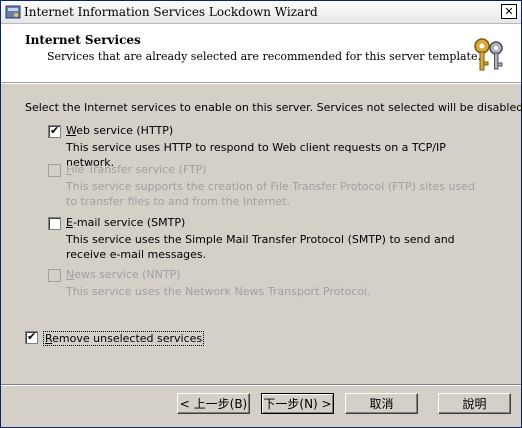 The width and height of the screenshot is (522, 428). I want to click on smtp-label: E-mail service (SMTP), so click(125, 222).